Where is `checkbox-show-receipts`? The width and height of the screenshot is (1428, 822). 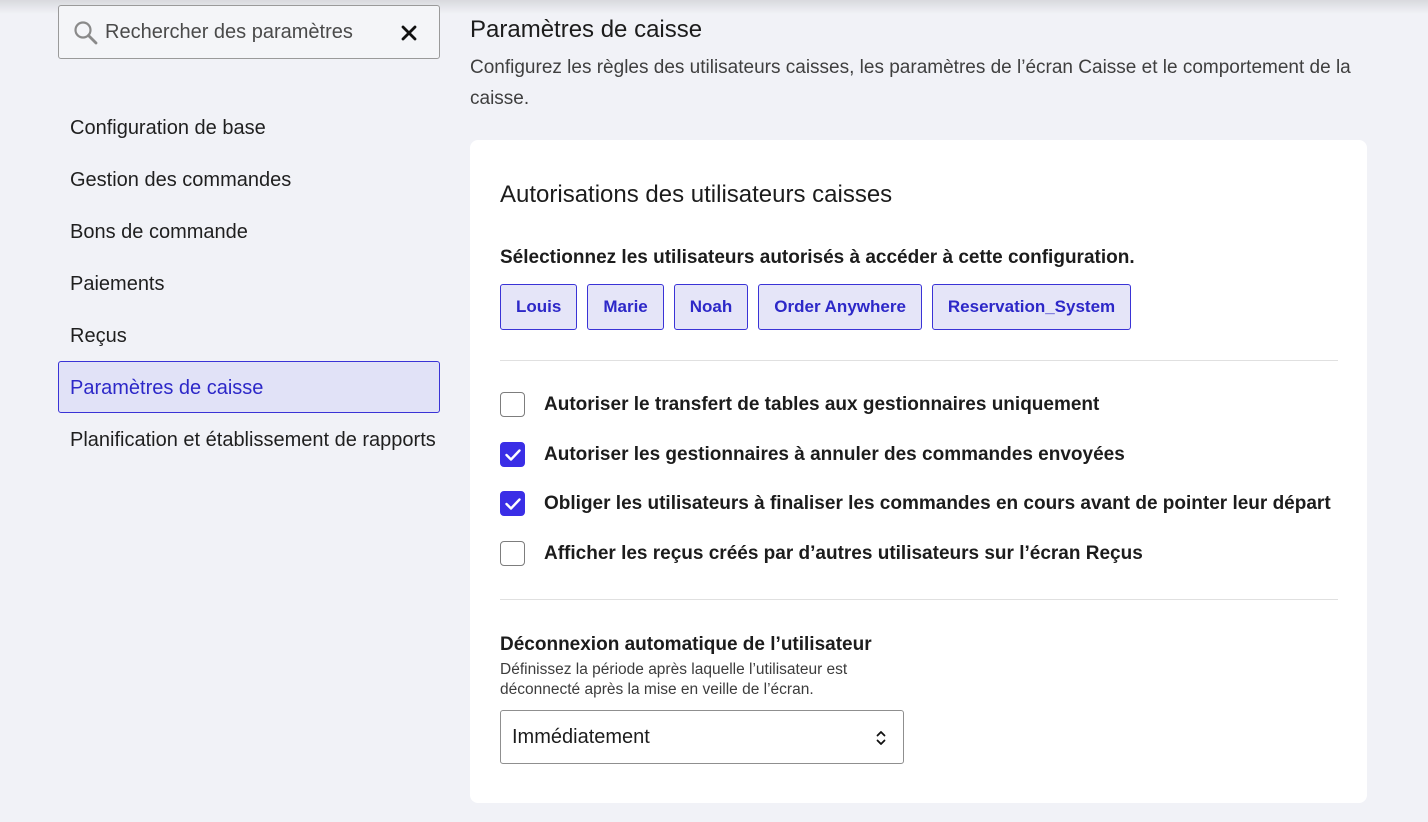 checkbox-show-receipts is located at coordinates (512, 553).